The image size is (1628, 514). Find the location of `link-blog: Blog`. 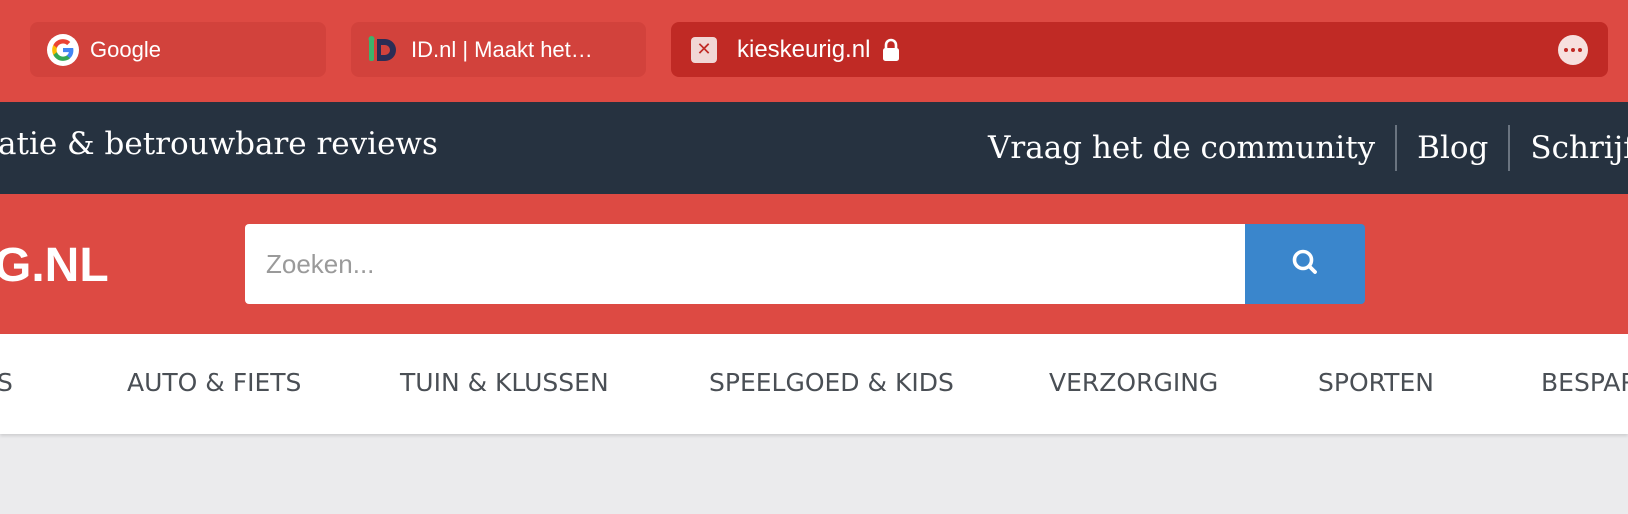

link-blog: Blog is located at coordinates (1452, 148).